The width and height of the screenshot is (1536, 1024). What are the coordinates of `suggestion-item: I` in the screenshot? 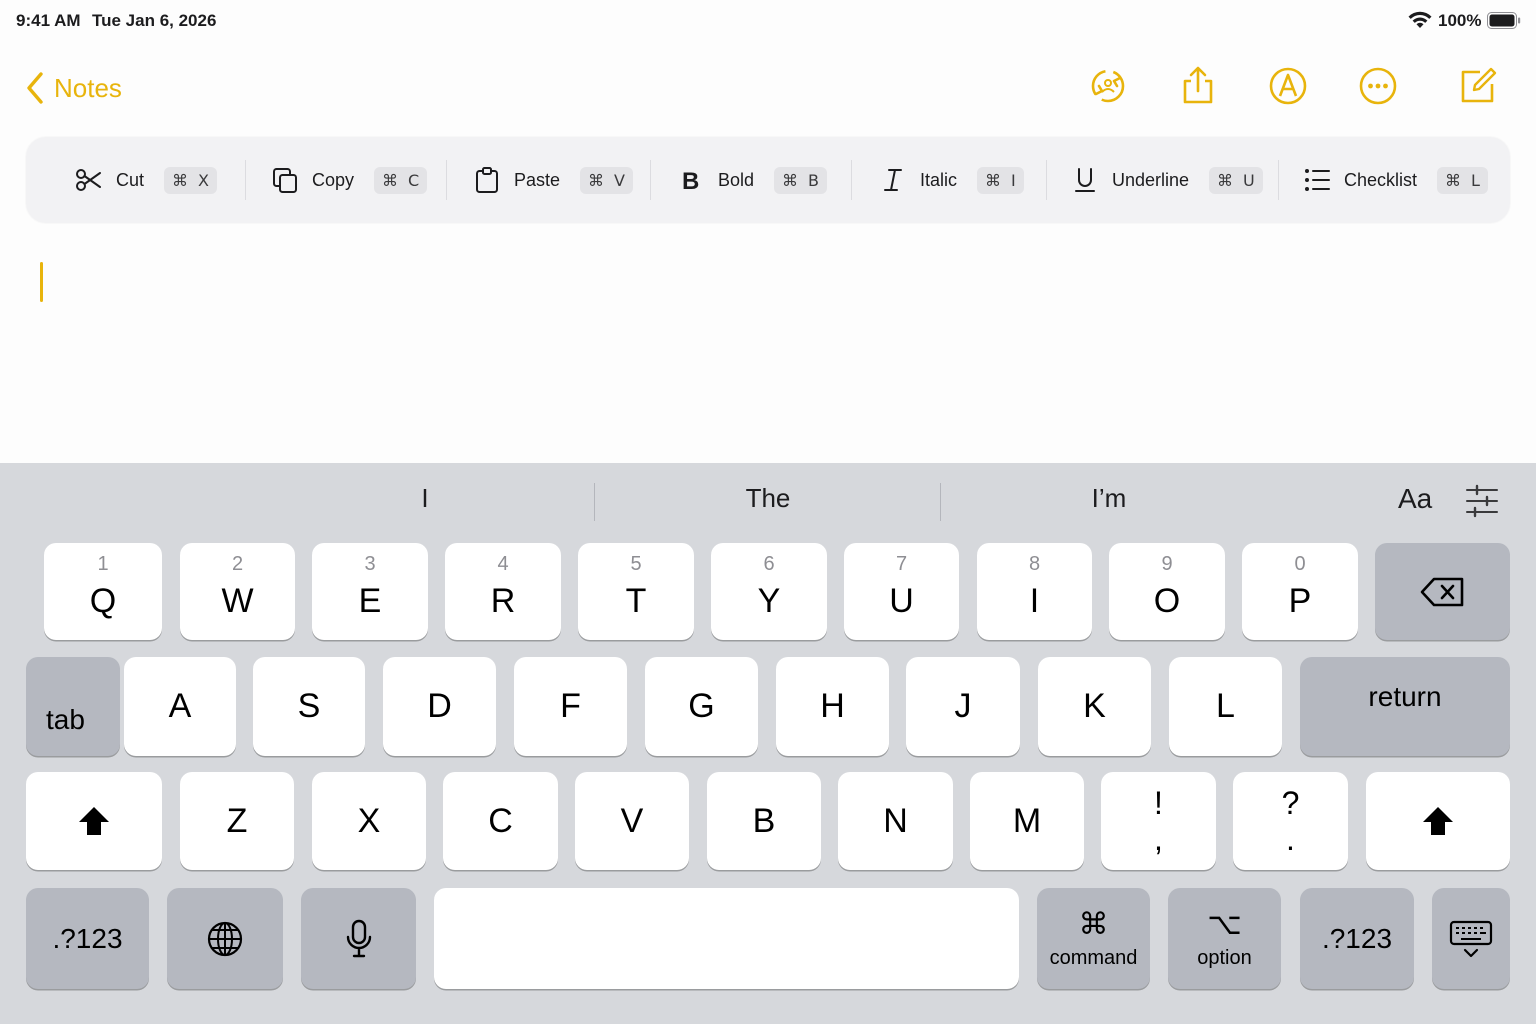 It's located at (424, 498).